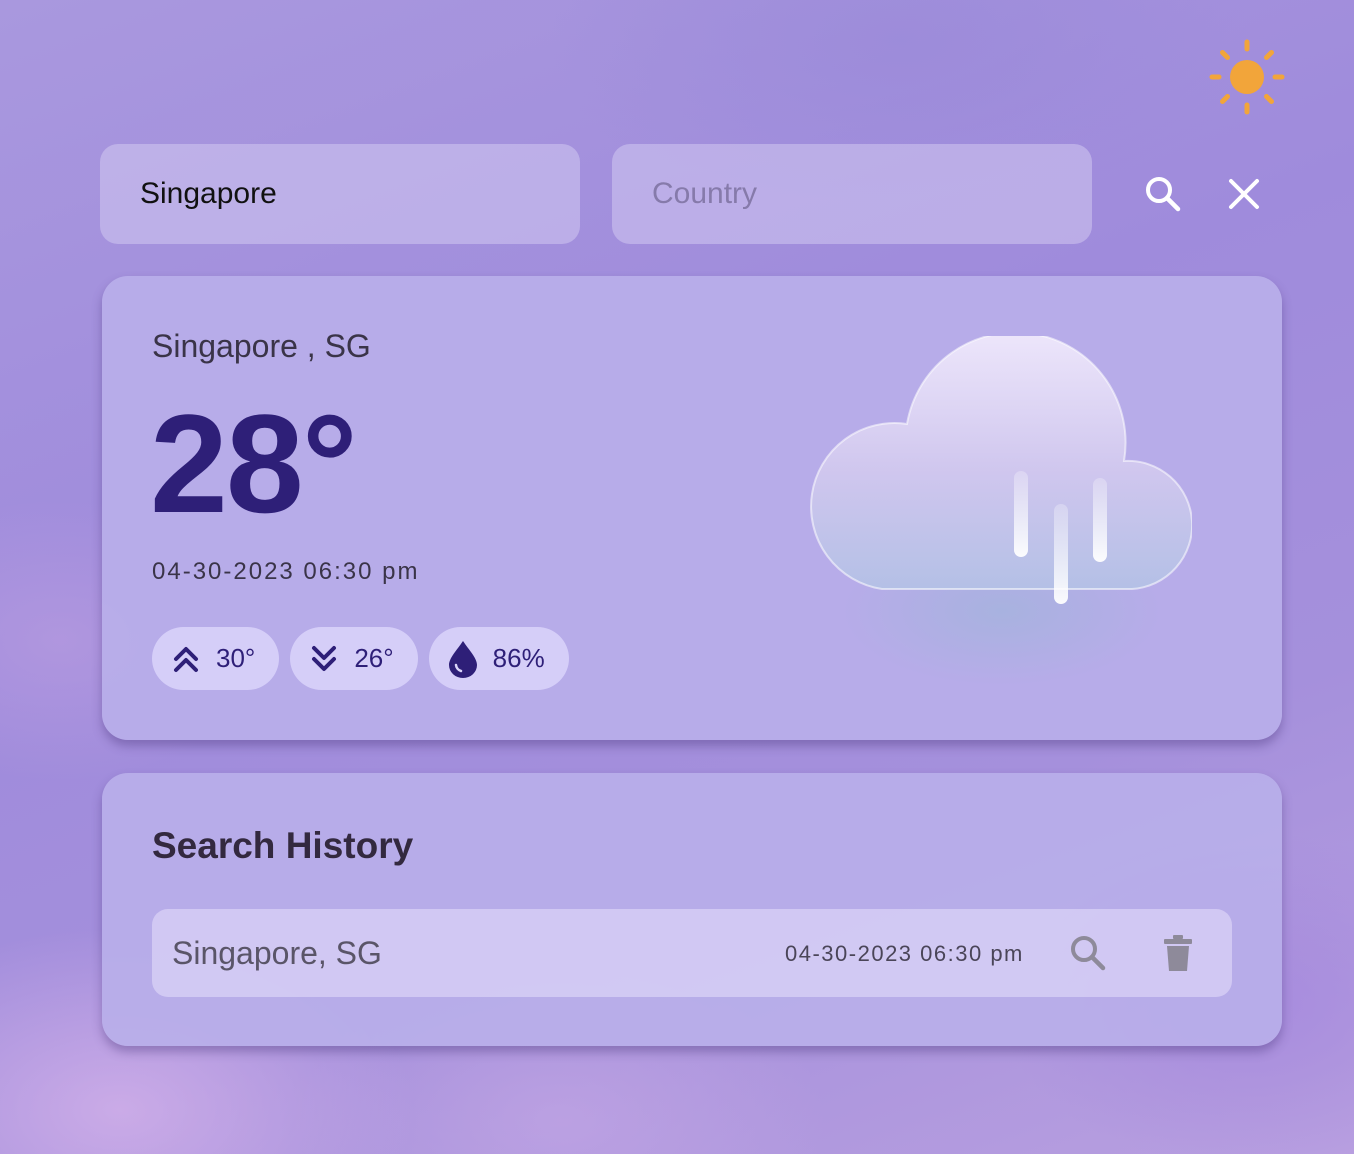 This screenshot has height=1154, width=1354. I want to click on country-field-container, so click(852, 194).